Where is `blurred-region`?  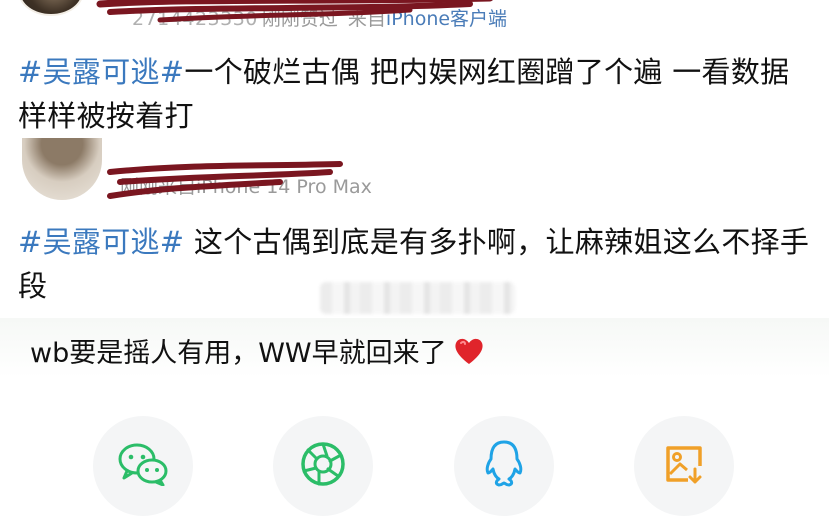 blurred-region is located at coordinates (417, 298).